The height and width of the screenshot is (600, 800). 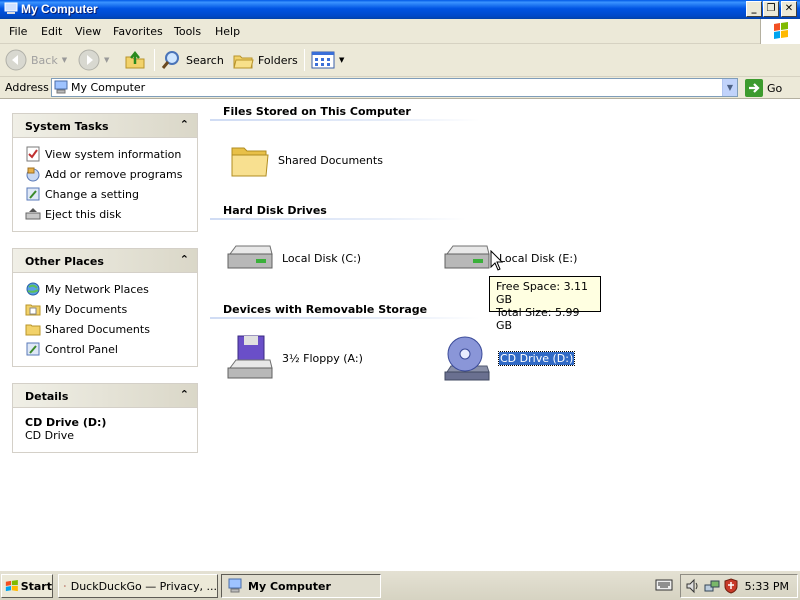 I want to click on windows-flag-icon, so click(x=11, y=586).